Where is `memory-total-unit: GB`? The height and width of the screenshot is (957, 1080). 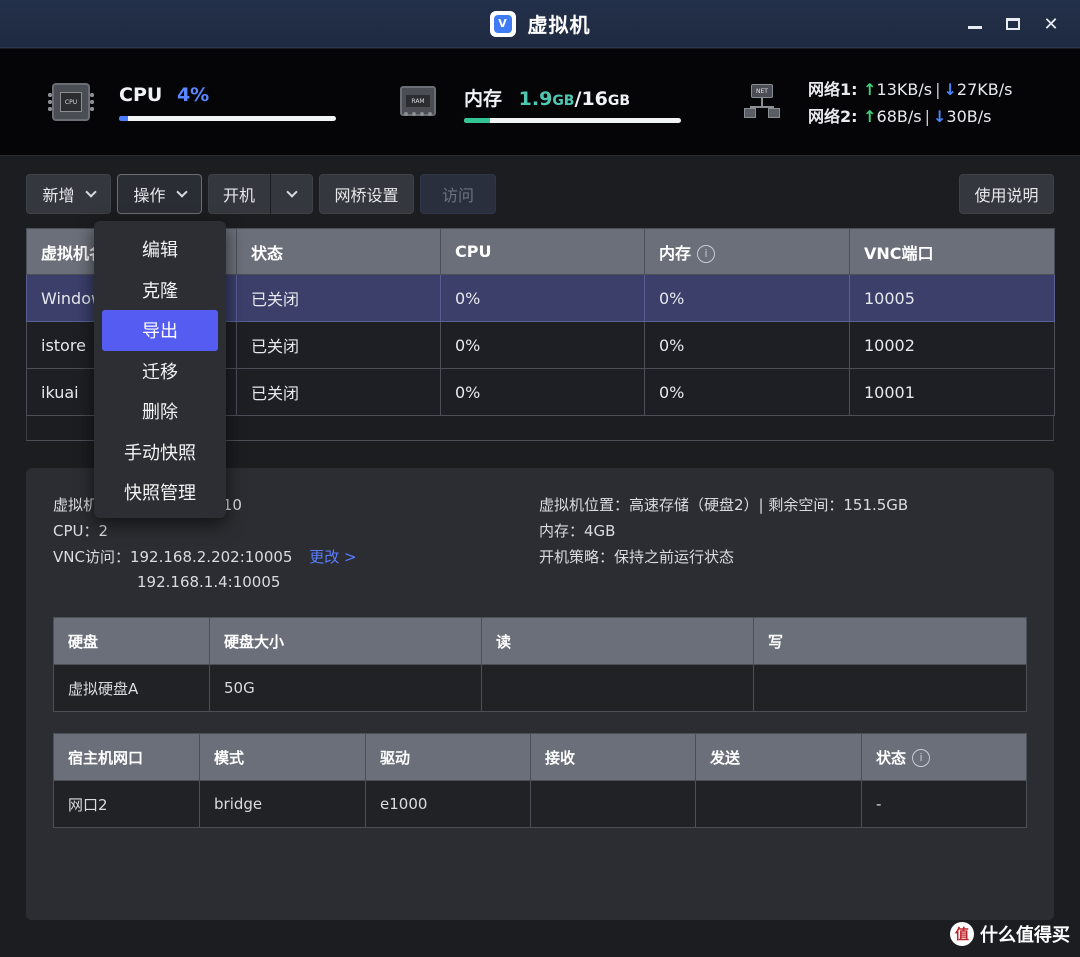
memory-total-unit: GB is located at coordinates (619, 101).